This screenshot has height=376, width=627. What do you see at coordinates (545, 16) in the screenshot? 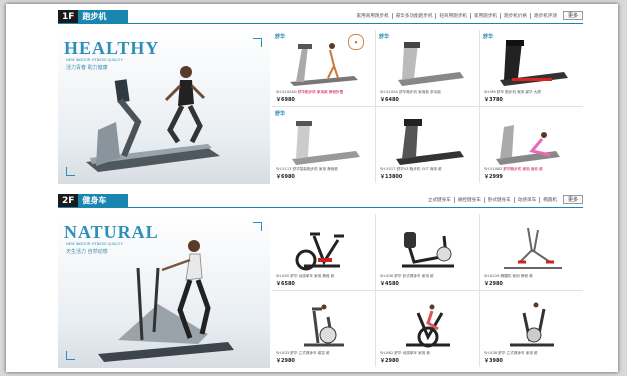
I see `category-link: 跑步机评测` at bounding box center [545, 16].